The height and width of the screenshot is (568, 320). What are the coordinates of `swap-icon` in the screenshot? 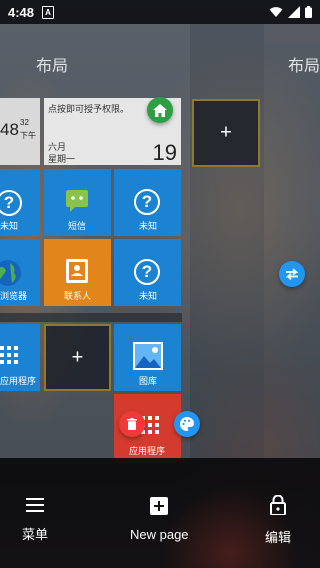 It's located at (292, 274).